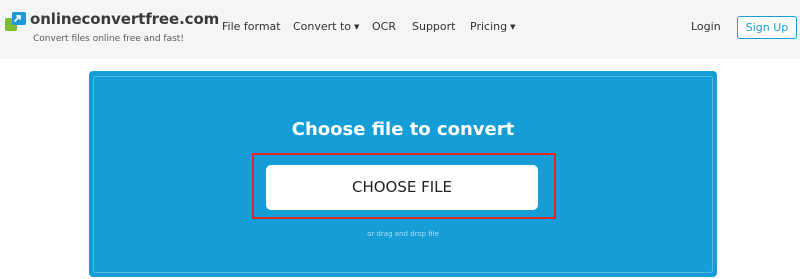 This screenshot has height=279, width=800. I want to click on login-link: Login, so click(706, 26).